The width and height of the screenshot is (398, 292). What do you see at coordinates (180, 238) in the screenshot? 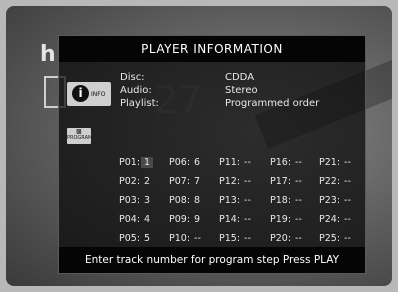
I see `program-step-label: P10:` at bounding box center [180, 238].